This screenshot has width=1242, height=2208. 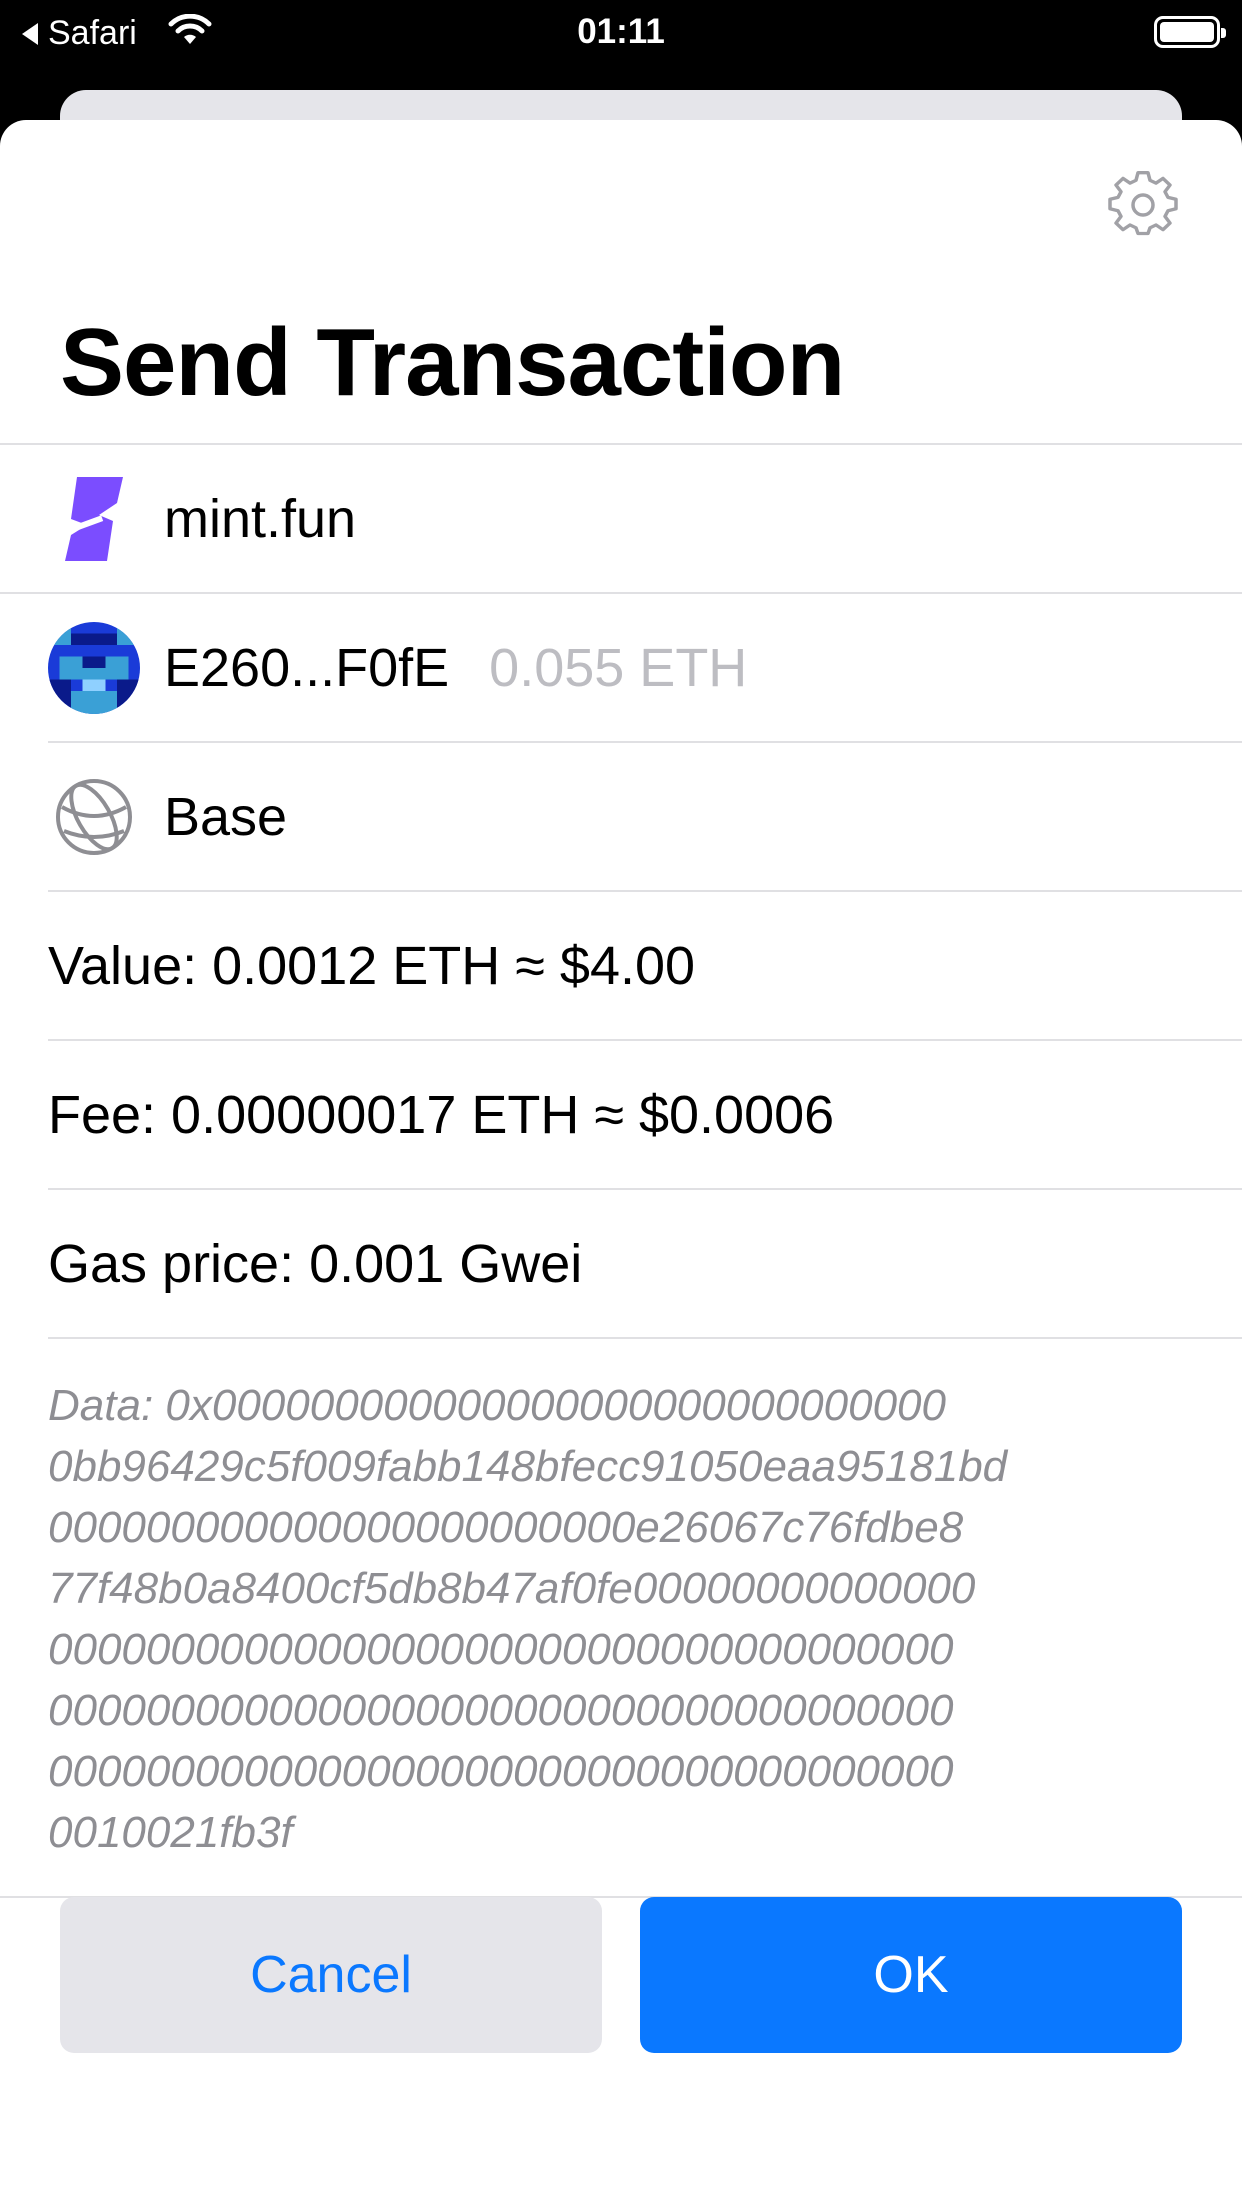 I want to click on account-row: E260...F0fE 0.055 ETH, so click(x=645, y=668).